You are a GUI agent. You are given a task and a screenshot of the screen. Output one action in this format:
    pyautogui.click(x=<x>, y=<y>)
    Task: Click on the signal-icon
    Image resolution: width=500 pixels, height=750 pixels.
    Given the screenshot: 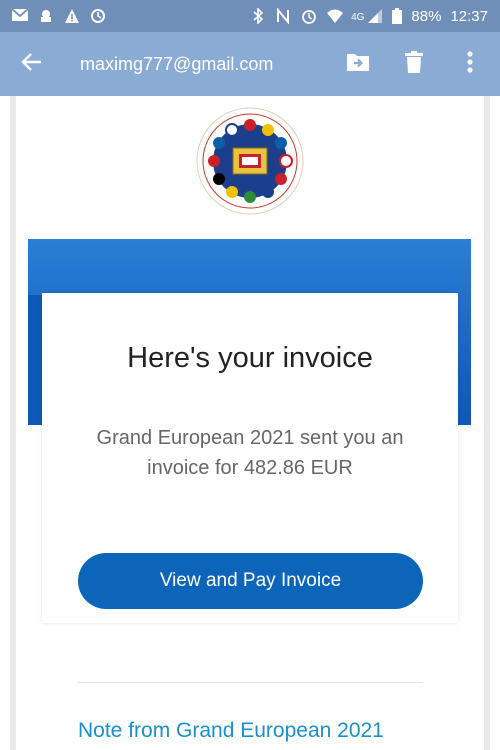 What is the action you would take?
    pyautogui.click(x=375, y=16)
    